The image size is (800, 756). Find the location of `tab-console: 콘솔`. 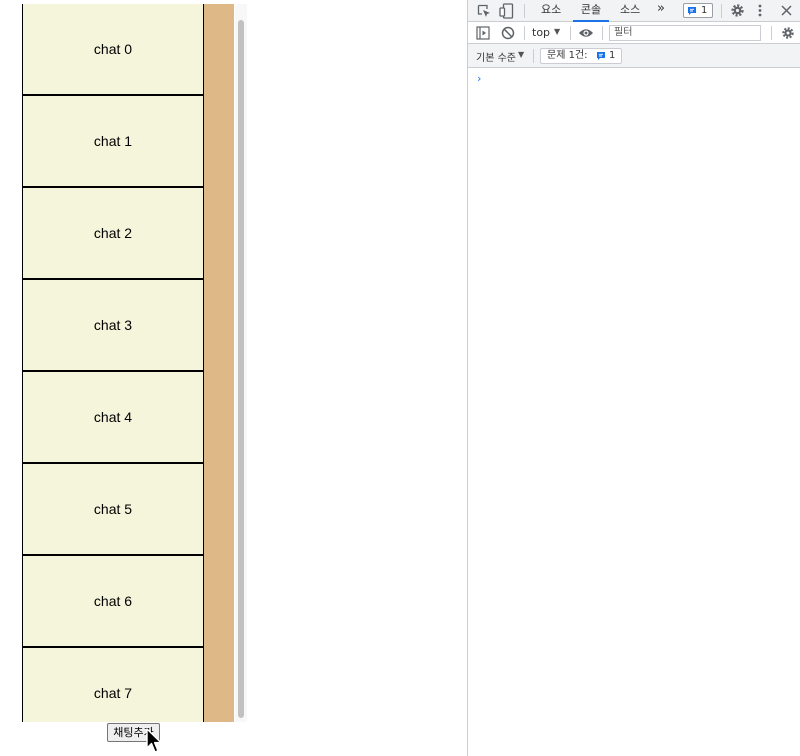

tab-console: 콘솔 is located at coordinates (591, 11).